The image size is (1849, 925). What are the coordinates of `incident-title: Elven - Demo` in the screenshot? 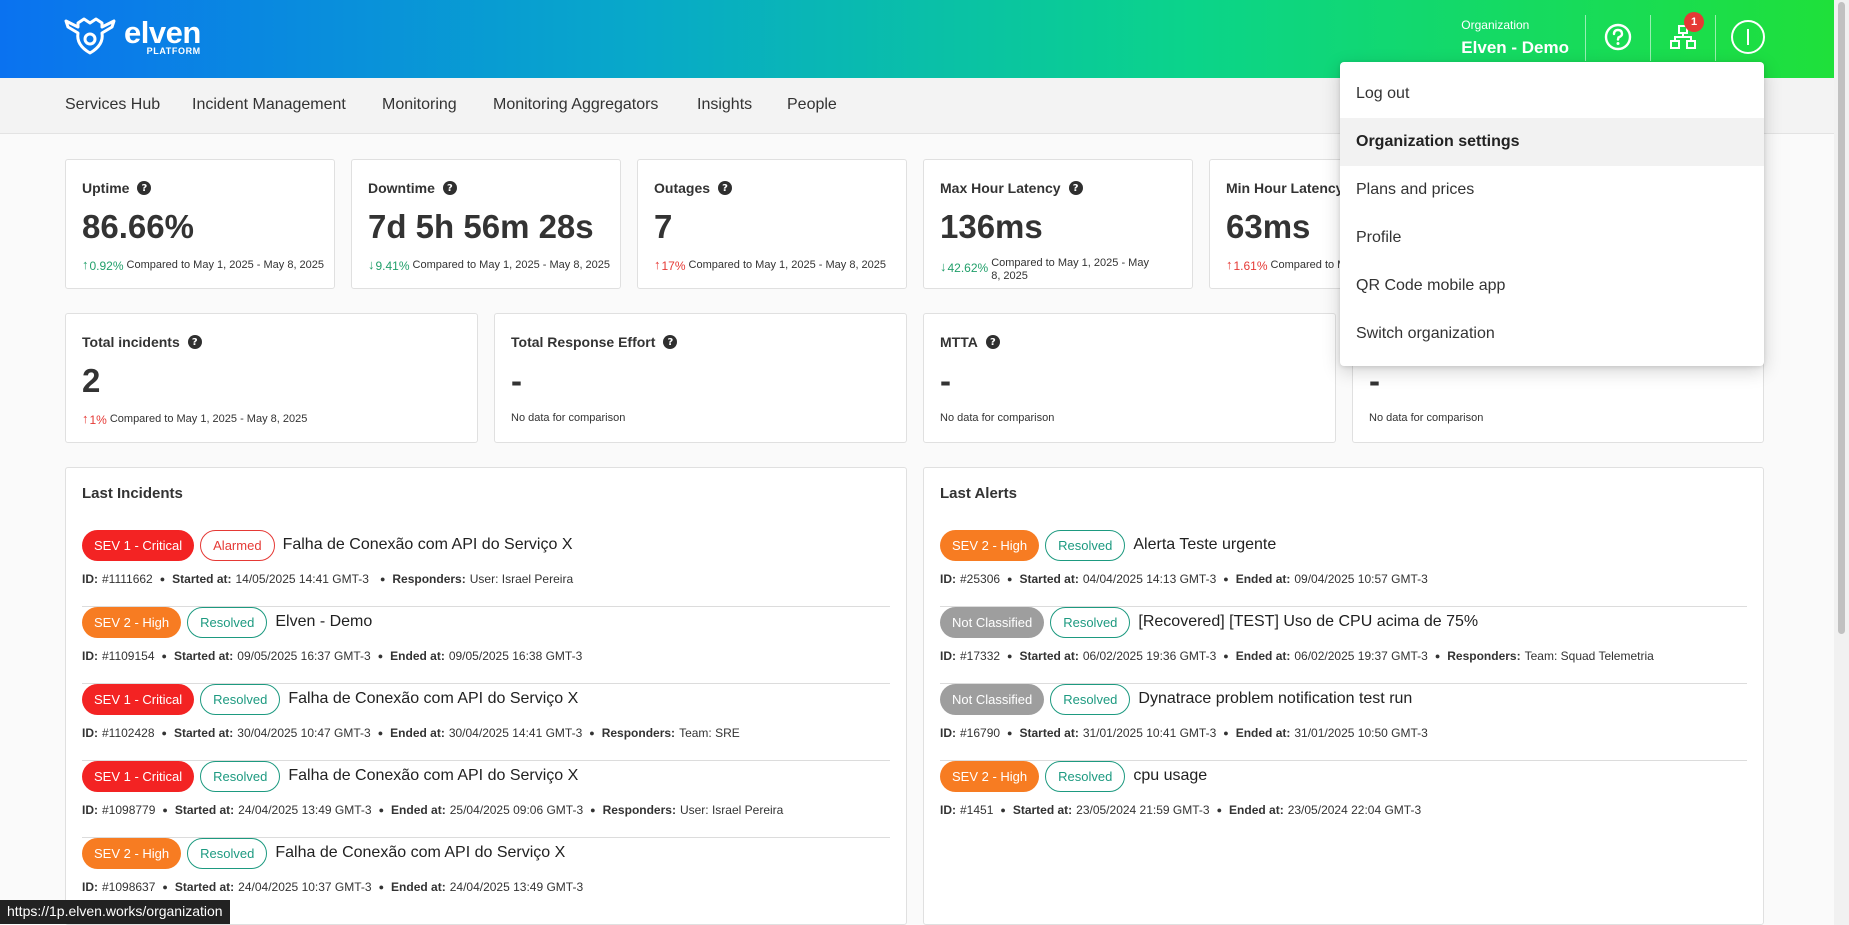 It's located at (323, 622).